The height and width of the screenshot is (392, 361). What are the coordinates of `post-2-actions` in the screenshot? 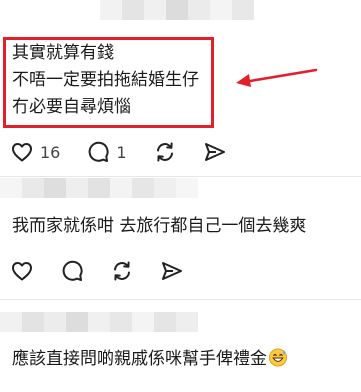 It's located at (110, 271).